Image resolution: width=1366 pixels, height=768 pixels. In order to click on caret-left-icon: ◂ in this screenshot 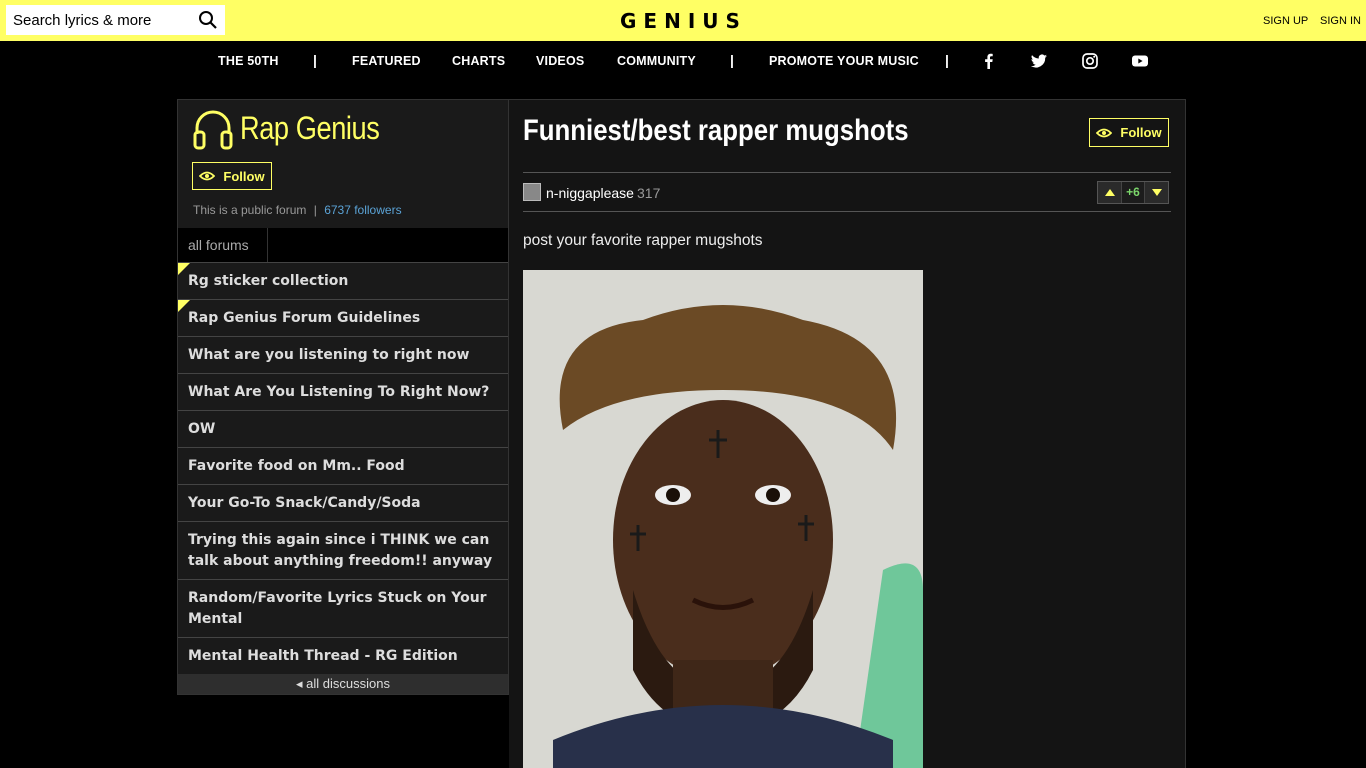, I will do `click(299, 683)`.